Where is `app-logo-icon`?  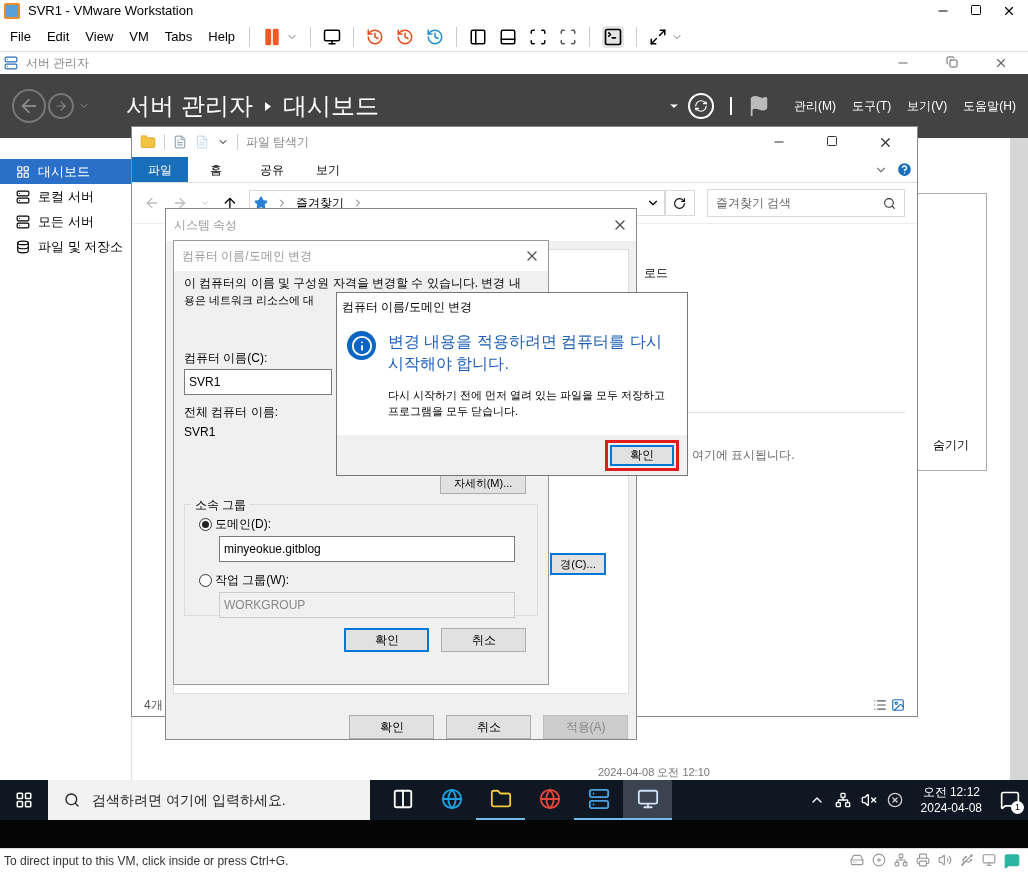 app-logo-icon is located at coordinates (12, 11).